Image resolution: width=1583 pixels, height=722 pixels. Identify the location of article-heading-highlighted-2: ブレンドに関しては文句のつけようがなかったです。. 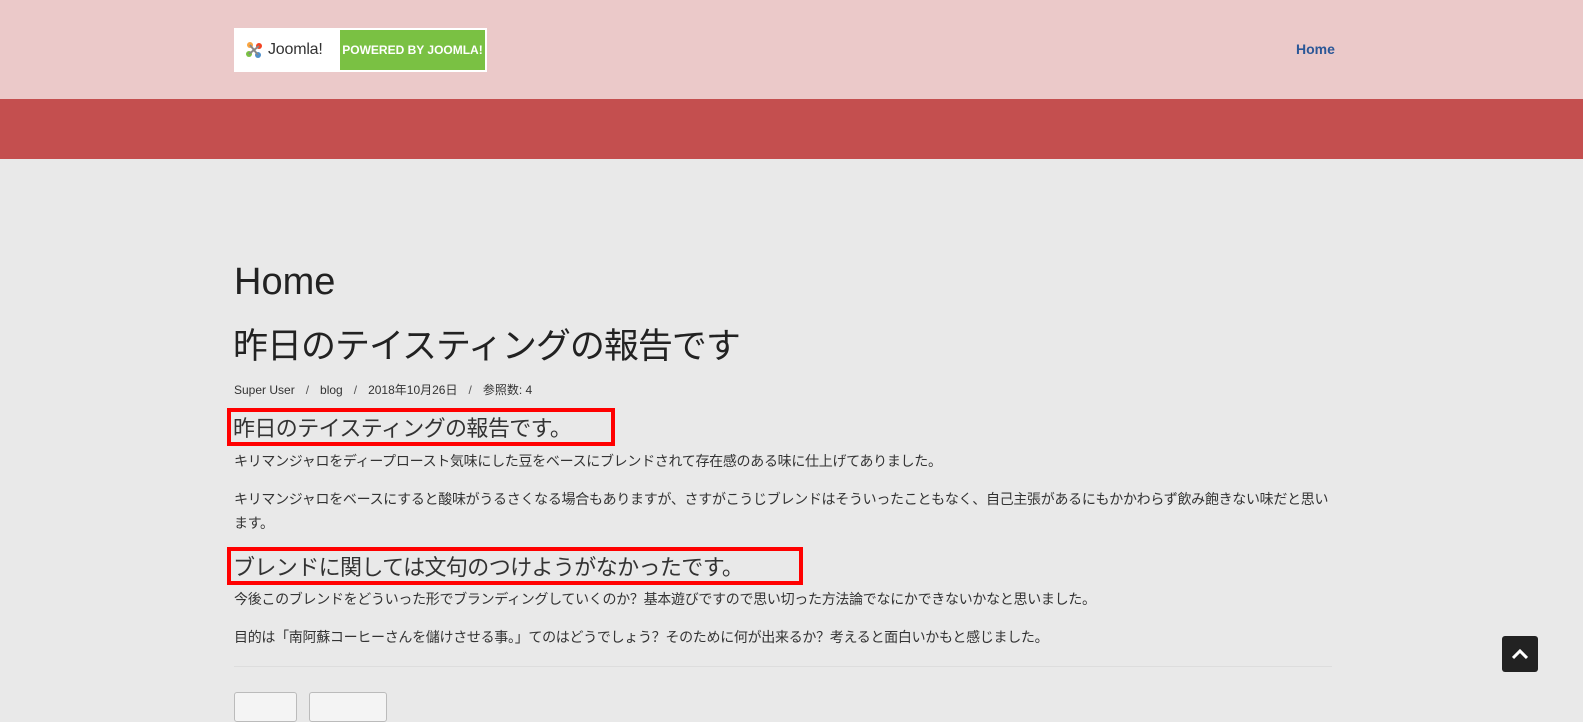
(515, 566).